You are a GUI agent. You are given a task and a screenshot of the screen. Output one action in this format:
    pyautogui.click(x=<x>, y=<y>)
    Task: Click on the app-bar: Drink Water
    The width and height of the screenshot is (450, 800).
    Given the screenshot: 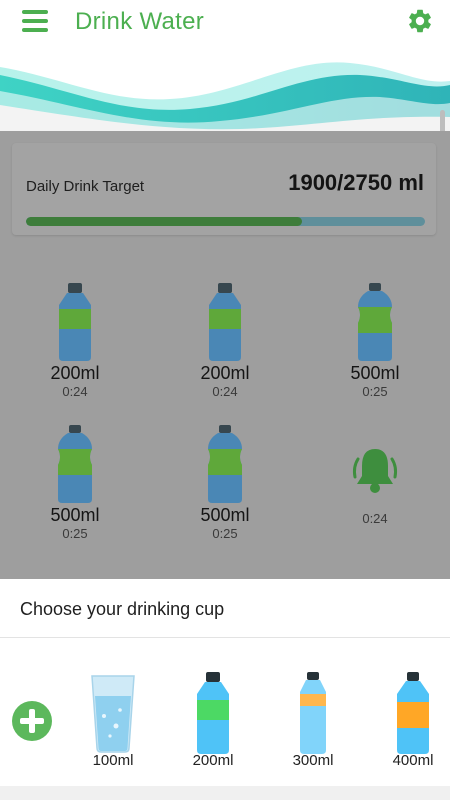 What is the action you would take?
    pyautogui.click(x=225, y=22)
    